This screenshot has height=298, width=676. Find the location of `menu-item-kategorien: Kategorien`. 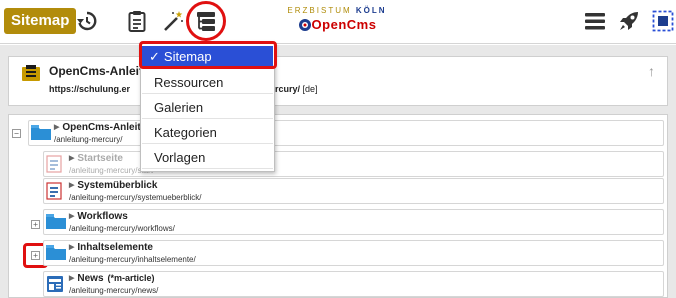

menu-item-kategorien: Kategorien is located at coordinates (207, 133).